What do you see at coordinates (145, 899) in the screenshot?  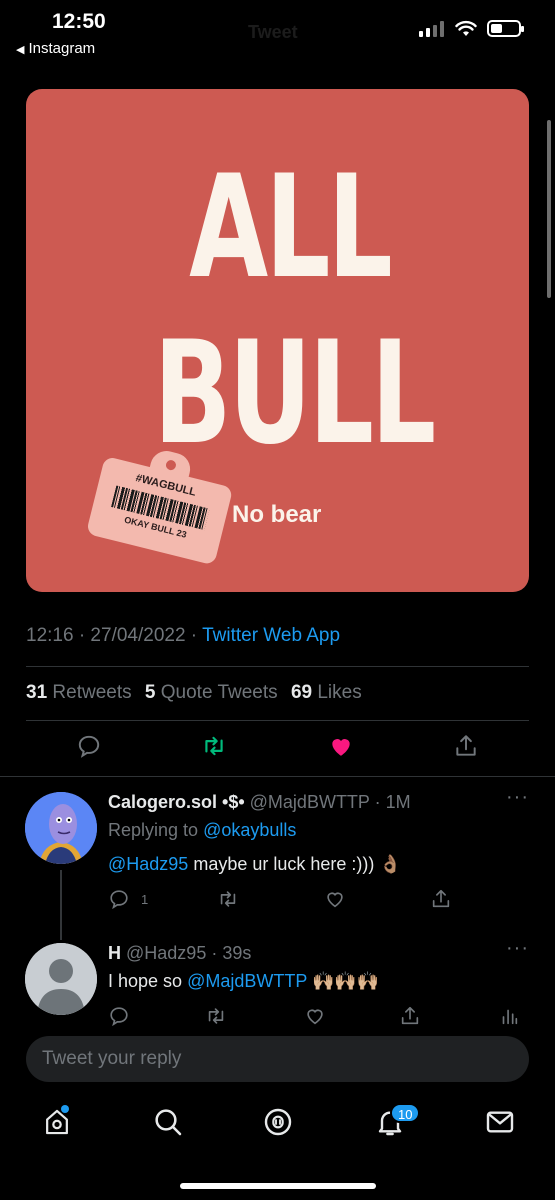 I see `reply-count: 1` at bounding box center [145, 899].